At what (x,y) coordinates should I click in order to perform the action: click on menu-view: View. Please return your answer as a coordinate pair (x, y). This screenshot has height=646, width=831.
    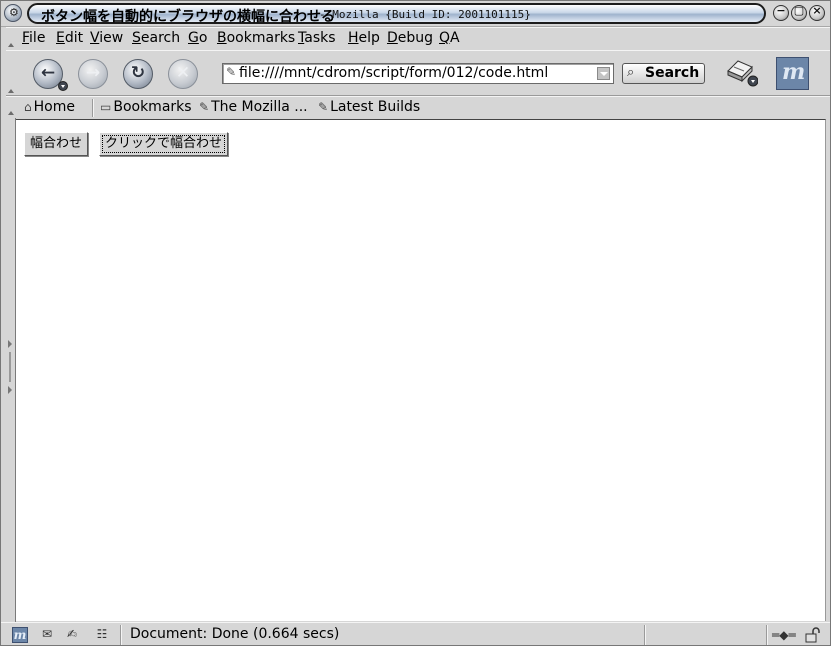
    Looking at the image, I should click on (106, 38).